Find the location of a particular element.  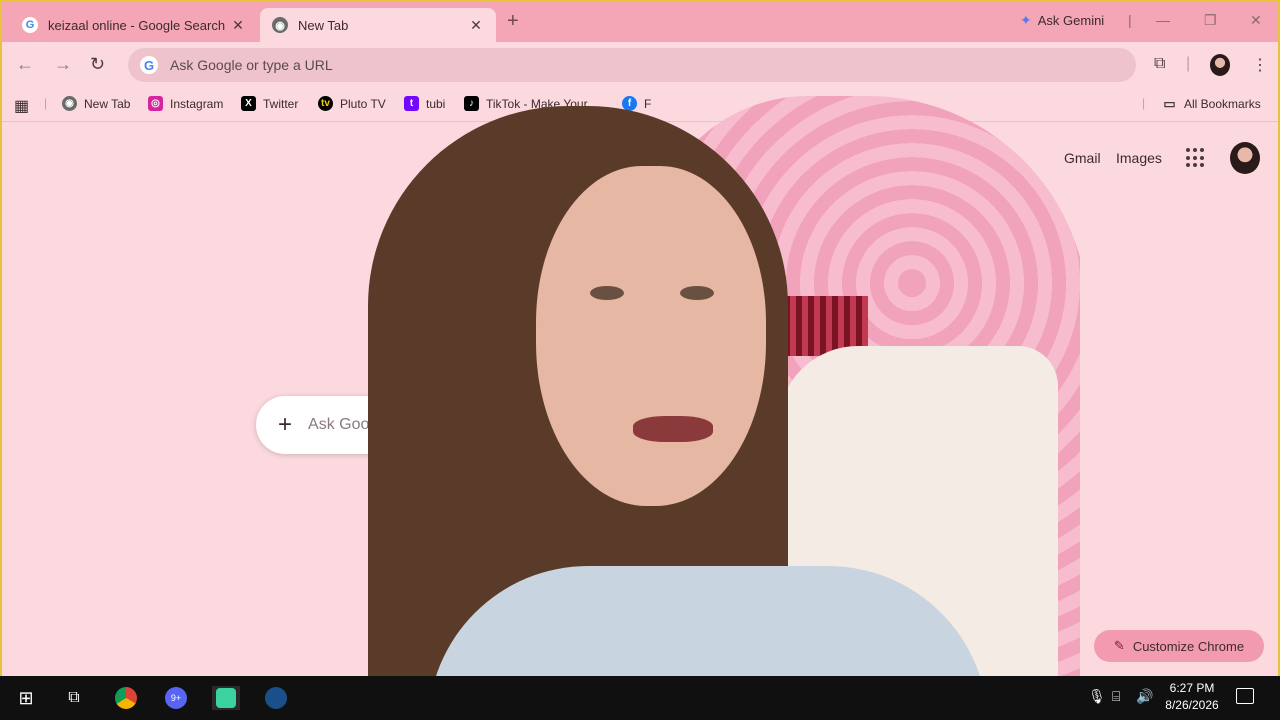

apps-grid-icon: ▦ is located at coordinates (21, 106).